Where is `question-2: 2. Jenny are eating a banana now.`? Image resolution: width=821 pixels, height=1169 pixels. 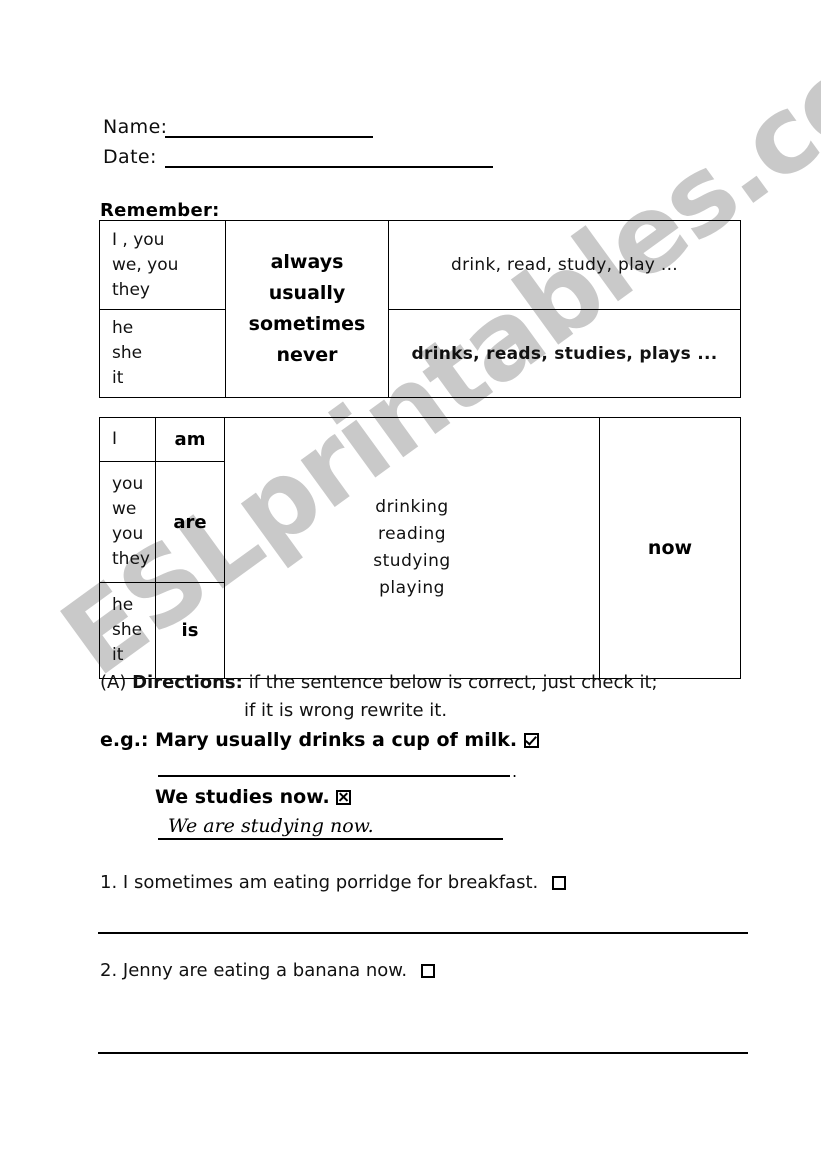
question-2: 2. Jenny are eating a banana now. is located at coordinates (267, 970).